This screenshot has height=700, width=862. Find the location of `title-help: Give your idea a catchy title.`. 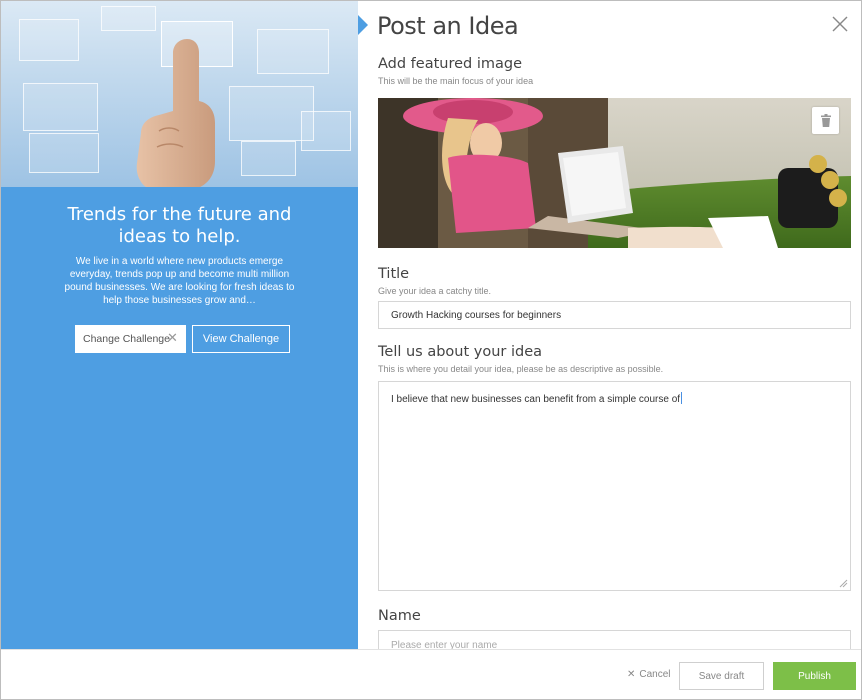

title-help: Give your idea a catchy title. is located at coordinates (435, 291).